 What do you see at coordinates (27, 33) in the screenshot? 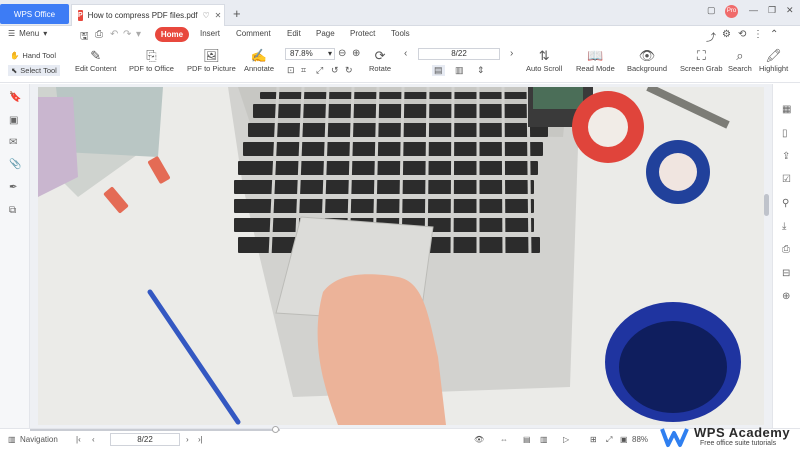
I see `menu-button: ☰ Menu ▾` at bounding box center [27, 33].